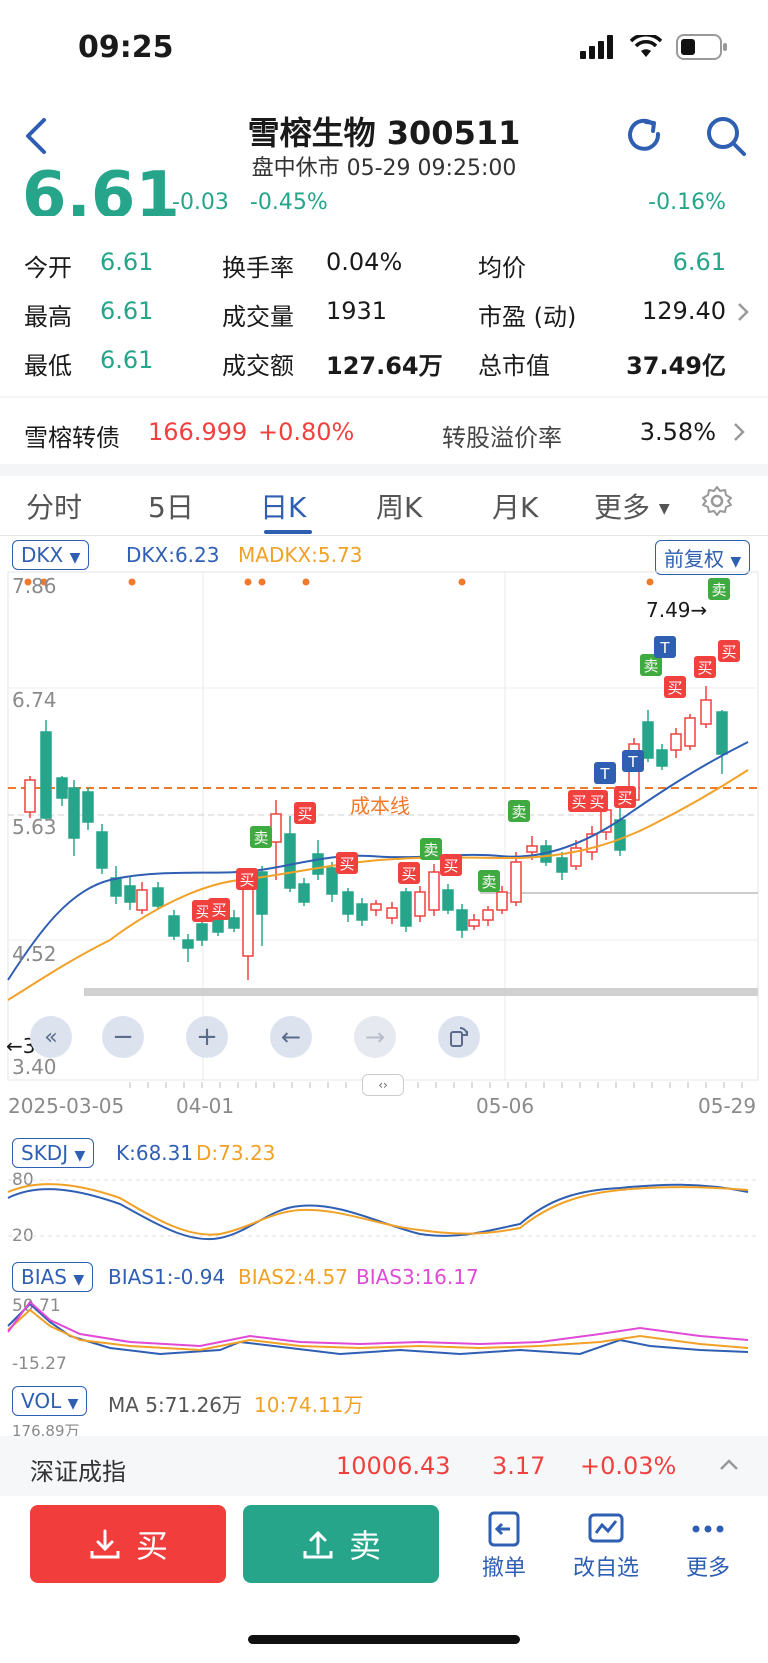  I want to click on rotate-button, so click(459, 1037).